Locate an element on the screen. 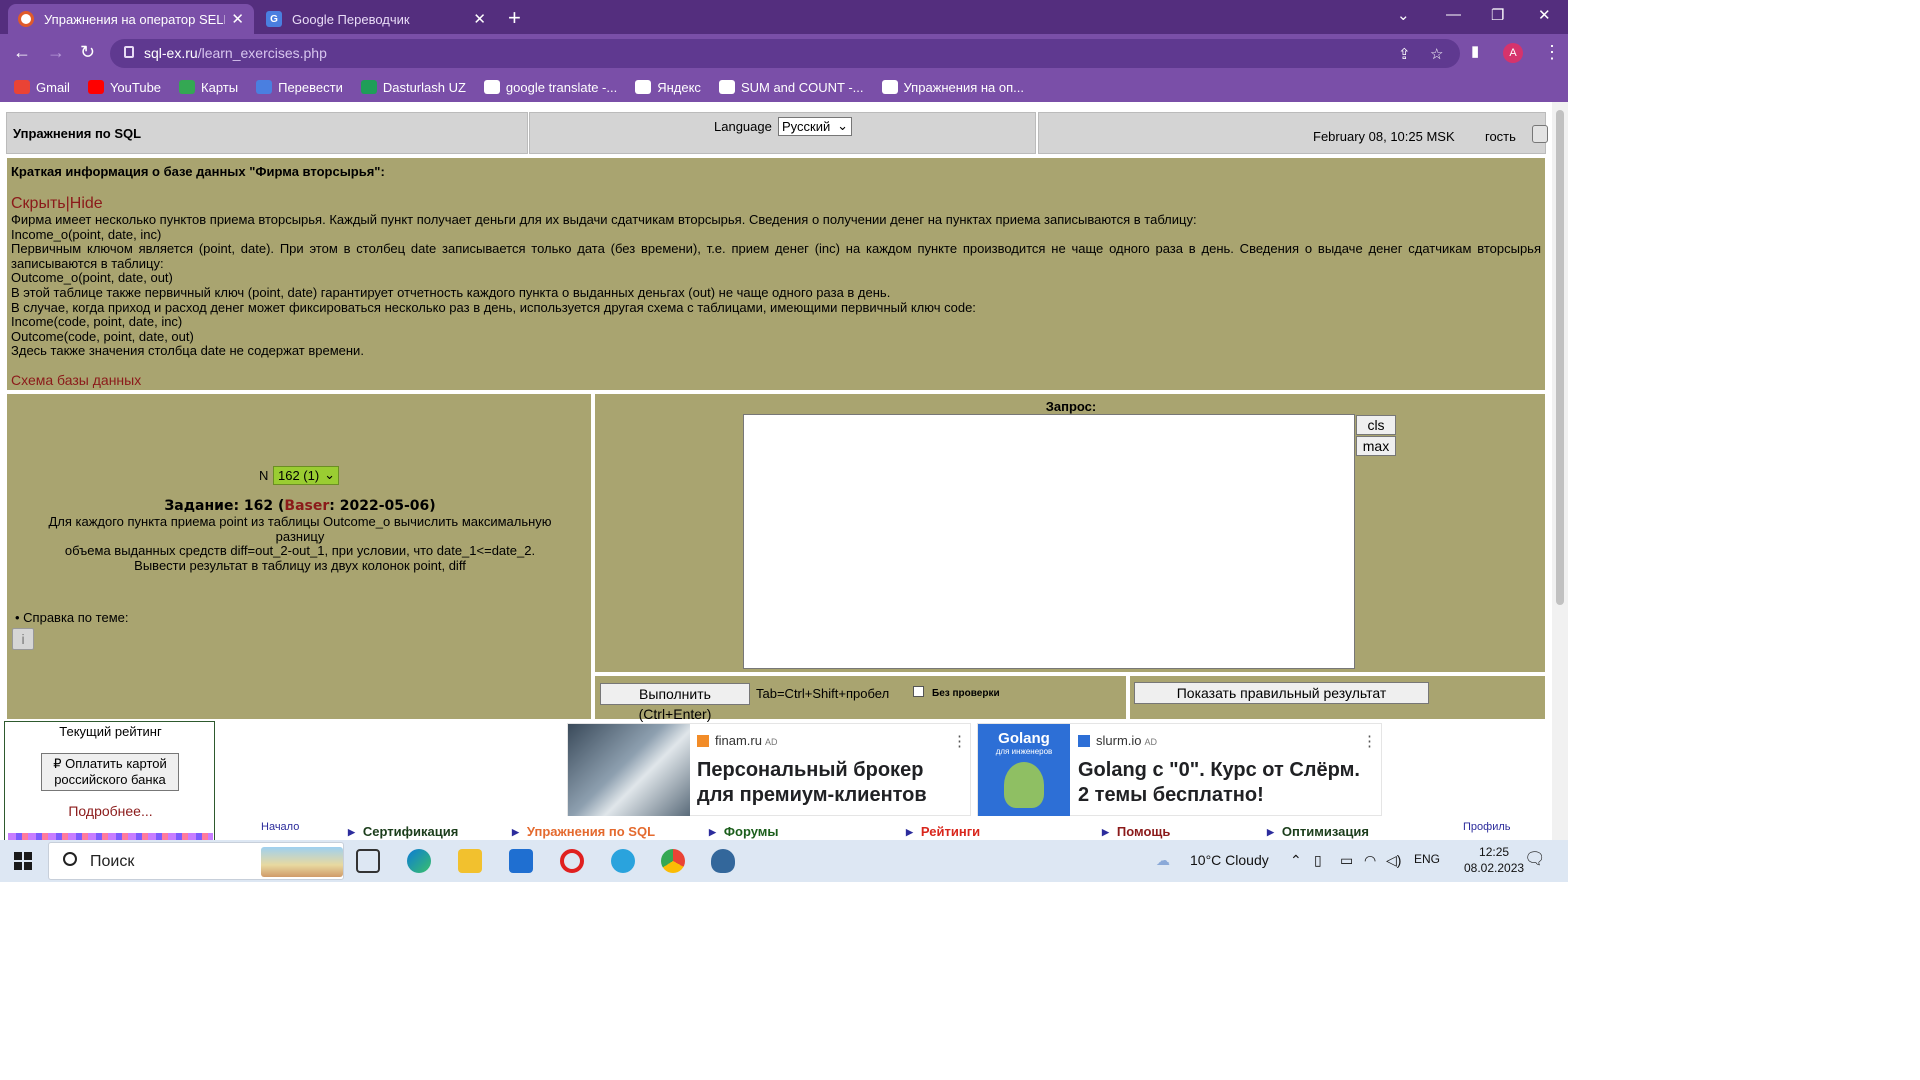  show-result-row: Показать правильный результат is located at coordinates (1337, 697).